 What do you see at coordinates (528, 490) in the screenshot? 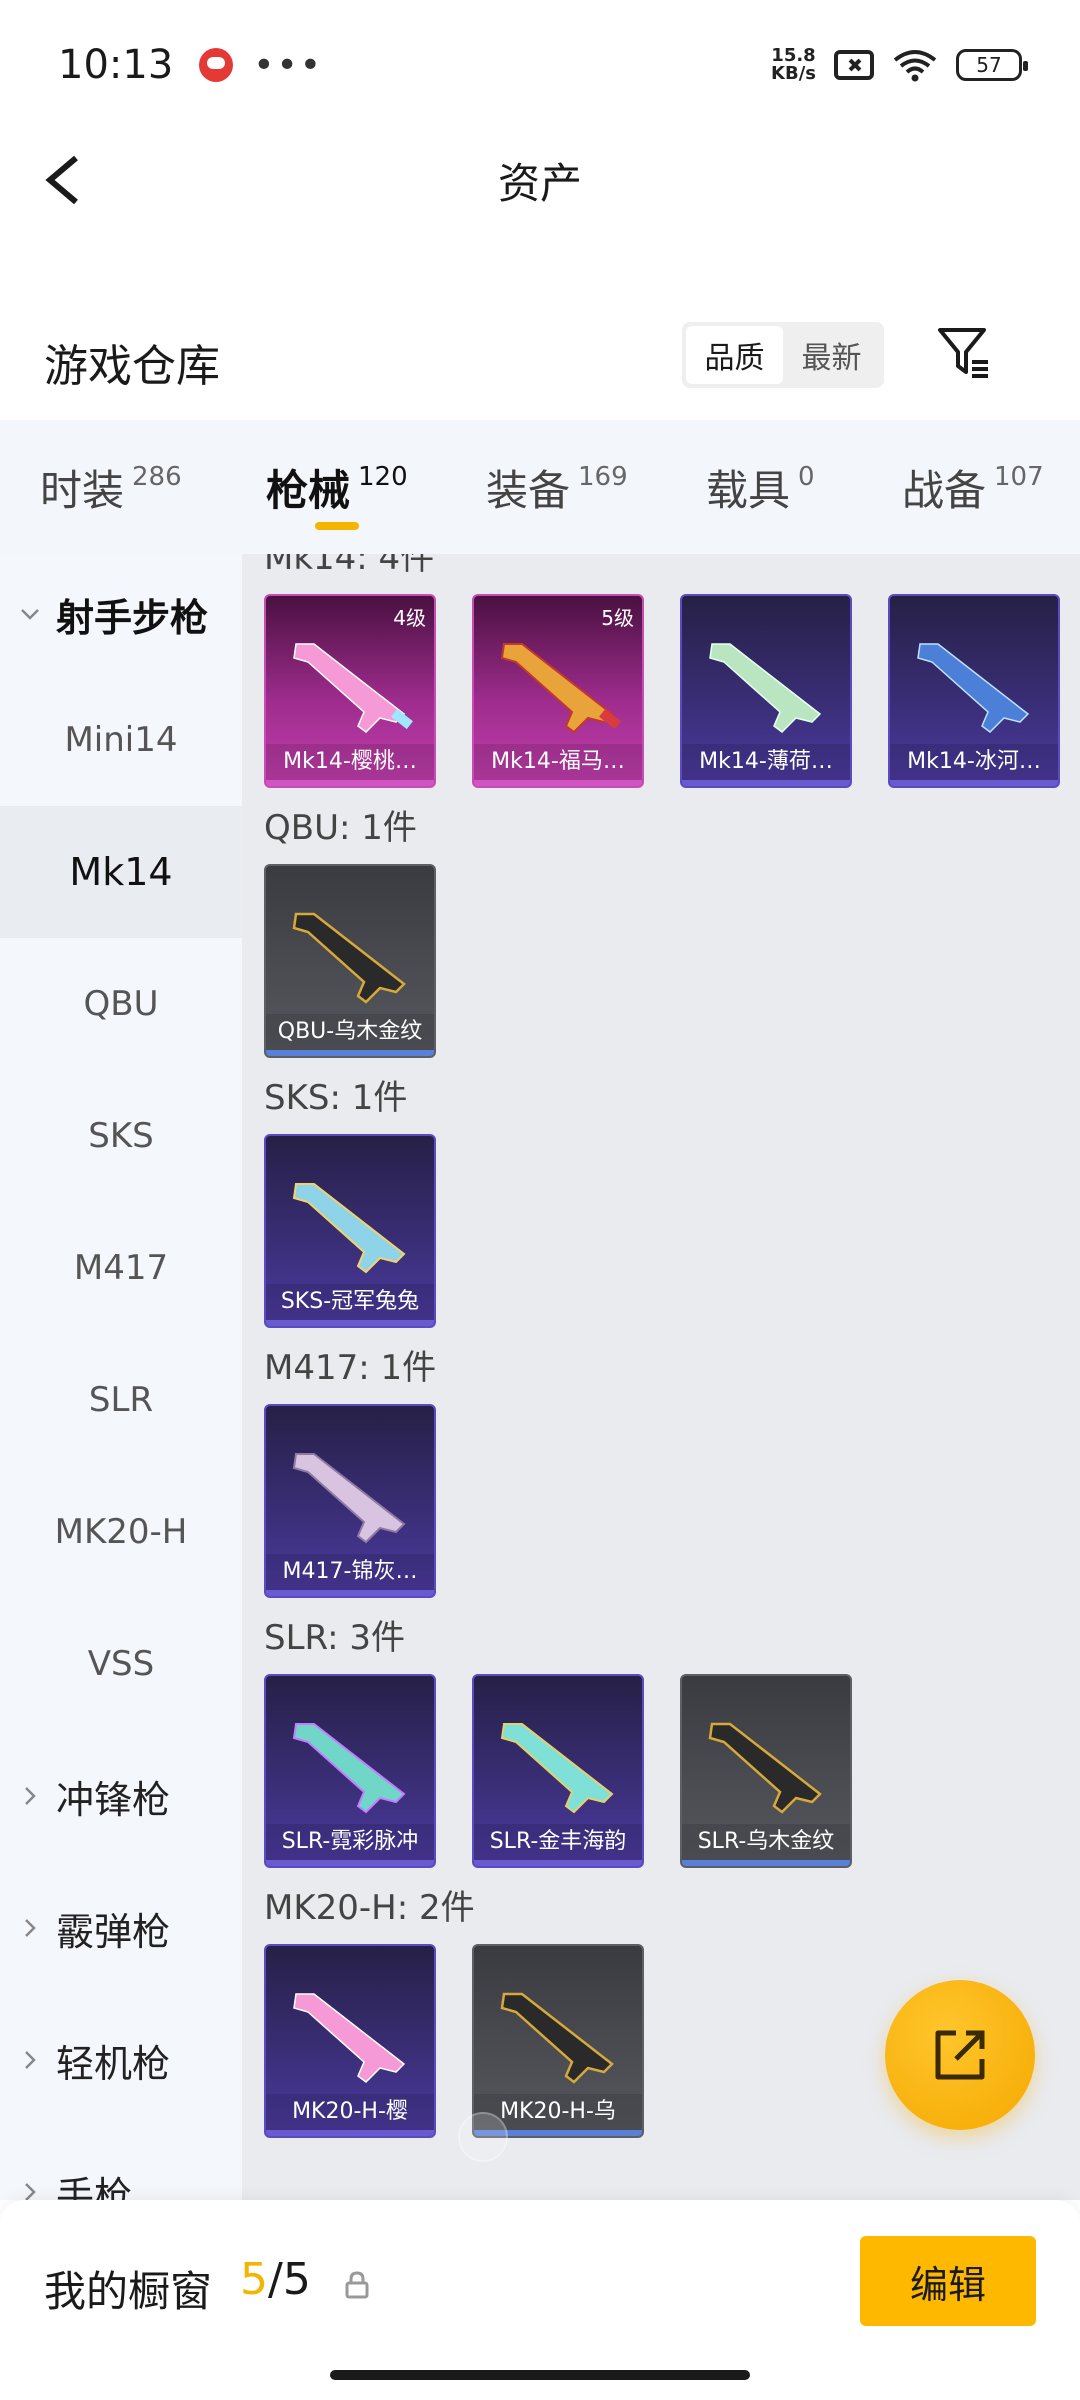
I see `tab-label: 装备` at bounding box center [528, 490].